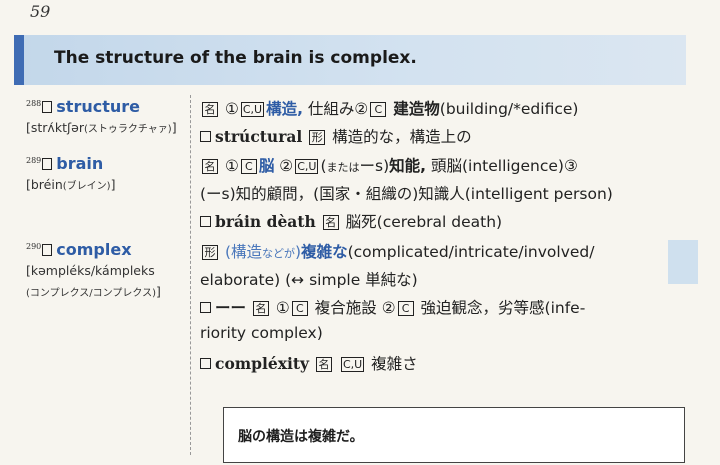 The height and width of the screenshot is (465, 720). Describe the element at coordinates (34, 246) in the screenshot. I see `entry-number: 290` at that location.